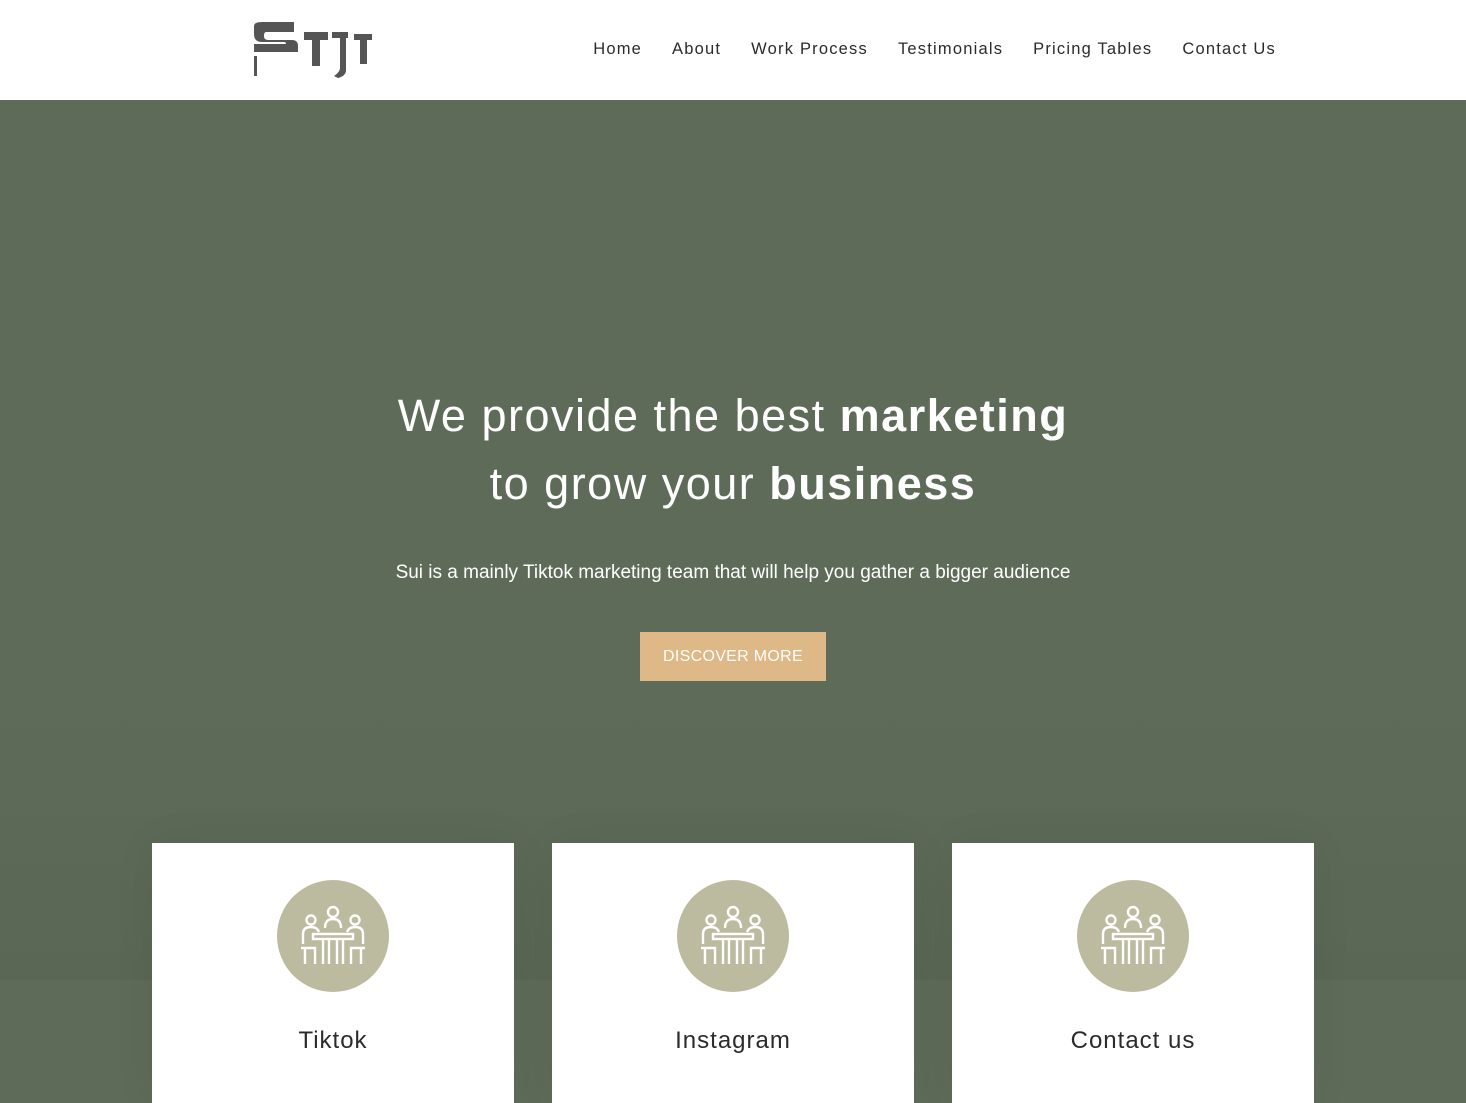 The height and width of the screenshot is (1103, 1466). I want to click on hero-title-line2-bold: business, so click(873, 483).